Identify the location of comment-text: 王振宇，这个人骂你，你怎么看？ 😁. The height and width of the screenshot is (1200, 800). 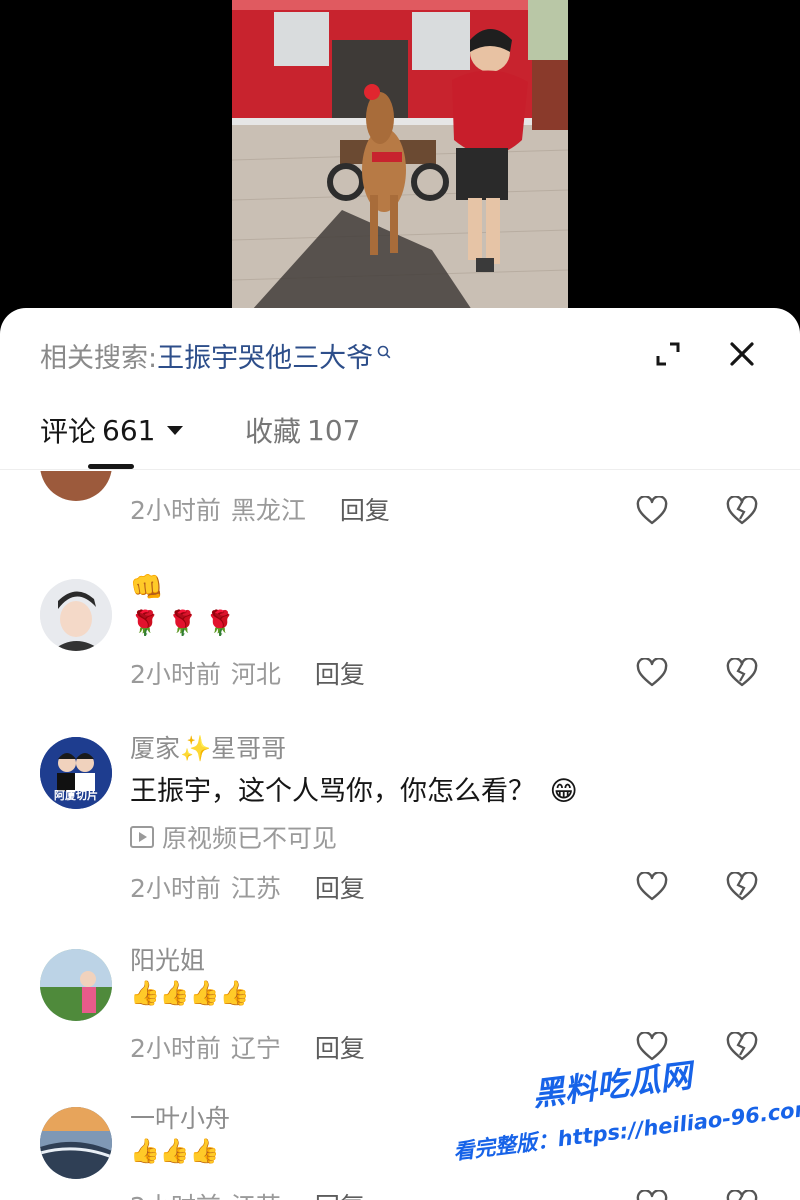
(354, 788).